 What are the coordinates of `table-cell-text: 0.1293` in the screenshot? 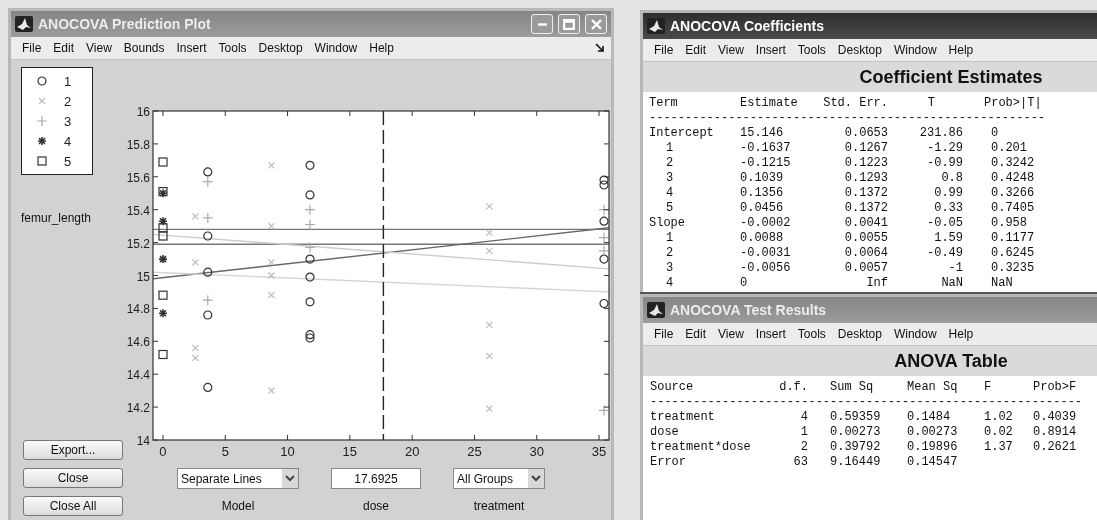 It's located at (865, 178).